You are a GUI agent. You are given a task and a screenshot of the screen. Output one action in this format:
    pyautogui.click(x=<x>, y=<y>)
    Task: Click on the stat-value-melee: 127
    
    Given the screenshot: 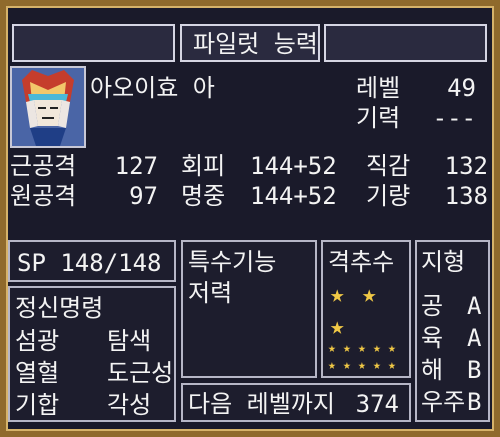 What is the action you would take?
    pyautogui.click(x=136, y=166)
    